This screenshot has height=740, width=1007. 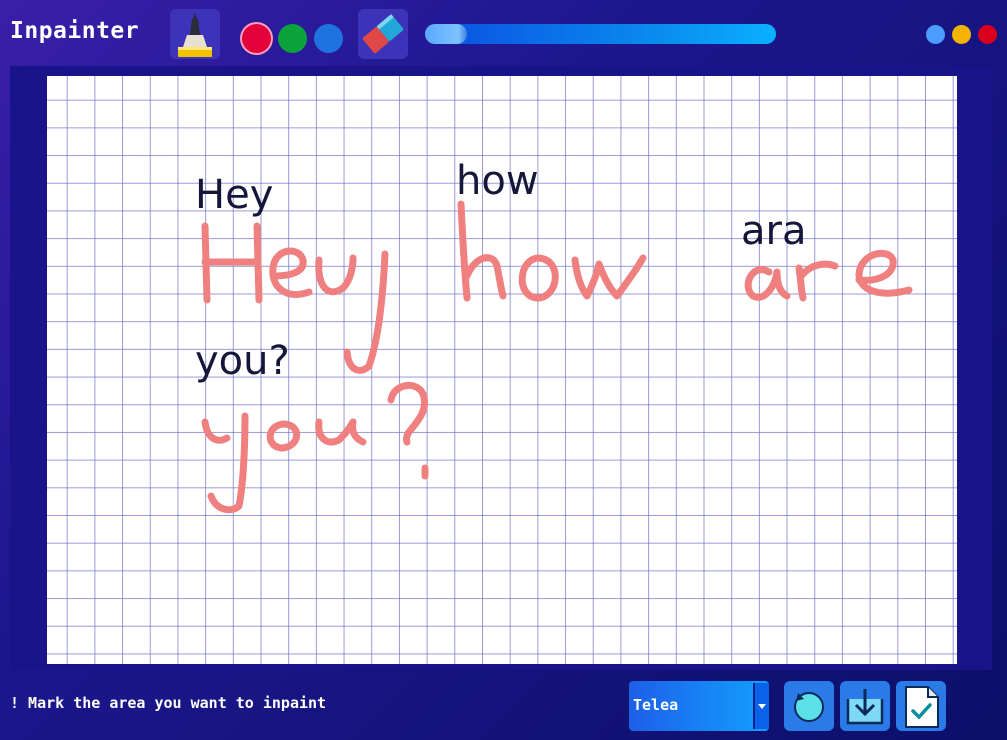 I want to click on chevron-down-icon, so click(x=761, y=706).